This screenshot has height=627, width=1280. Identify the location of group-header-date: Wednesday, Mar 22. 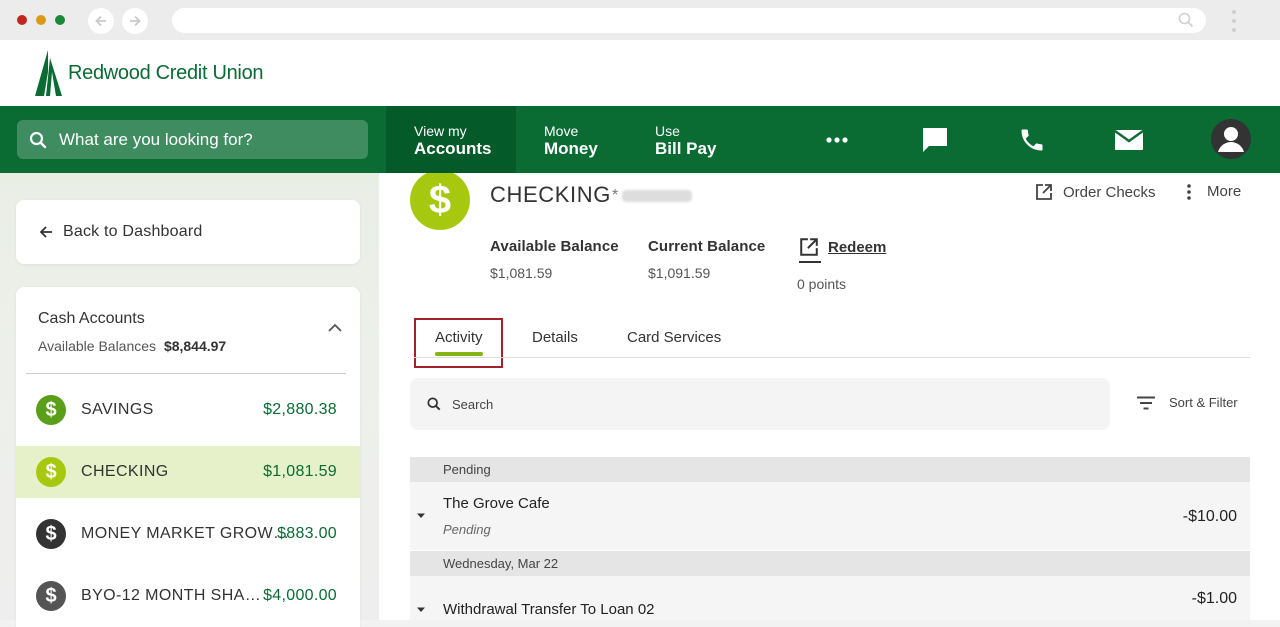
(830, 563).